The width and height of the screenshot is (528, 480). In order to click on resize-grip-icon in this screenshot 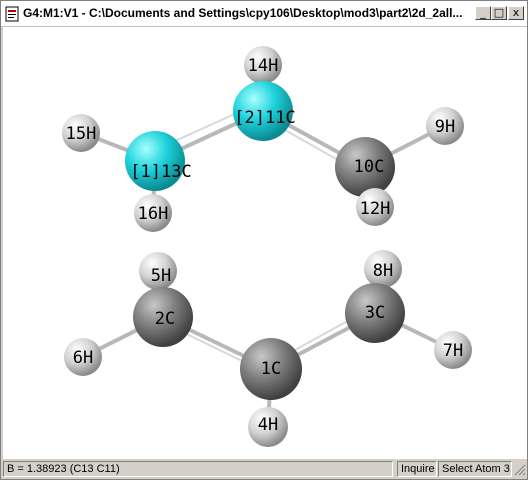, I will do `click(520, 470)`.